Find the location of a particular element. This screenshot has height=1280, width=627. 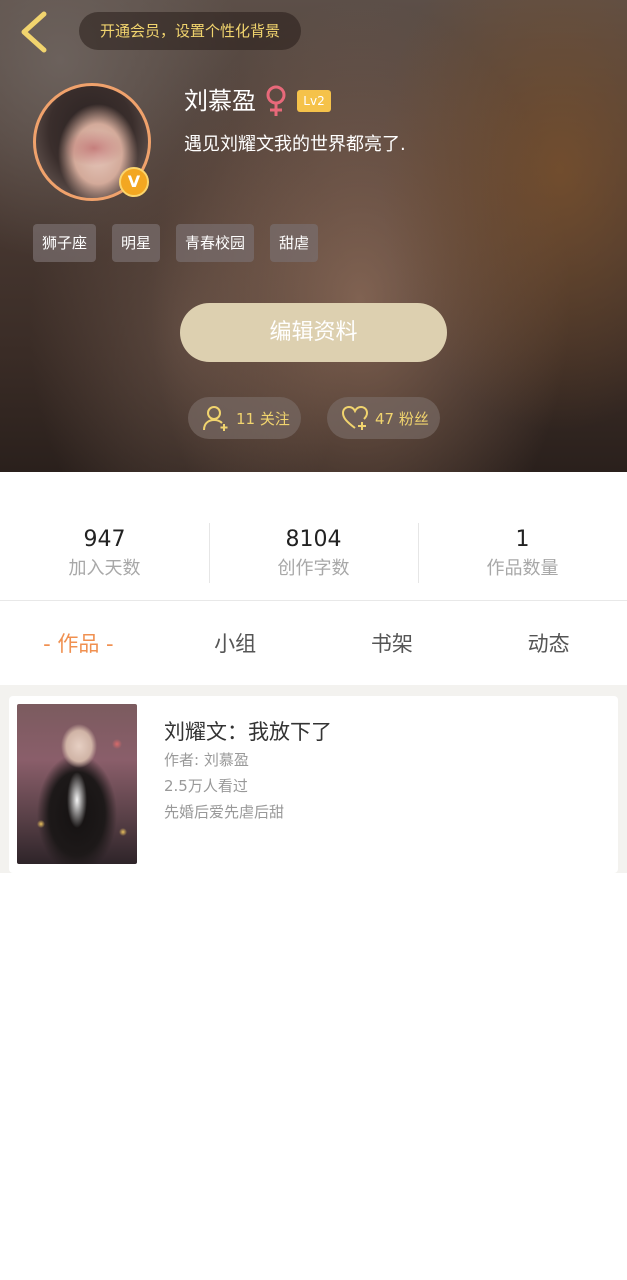

tag-item: 青春校园 is located at coordinates (215, 243).